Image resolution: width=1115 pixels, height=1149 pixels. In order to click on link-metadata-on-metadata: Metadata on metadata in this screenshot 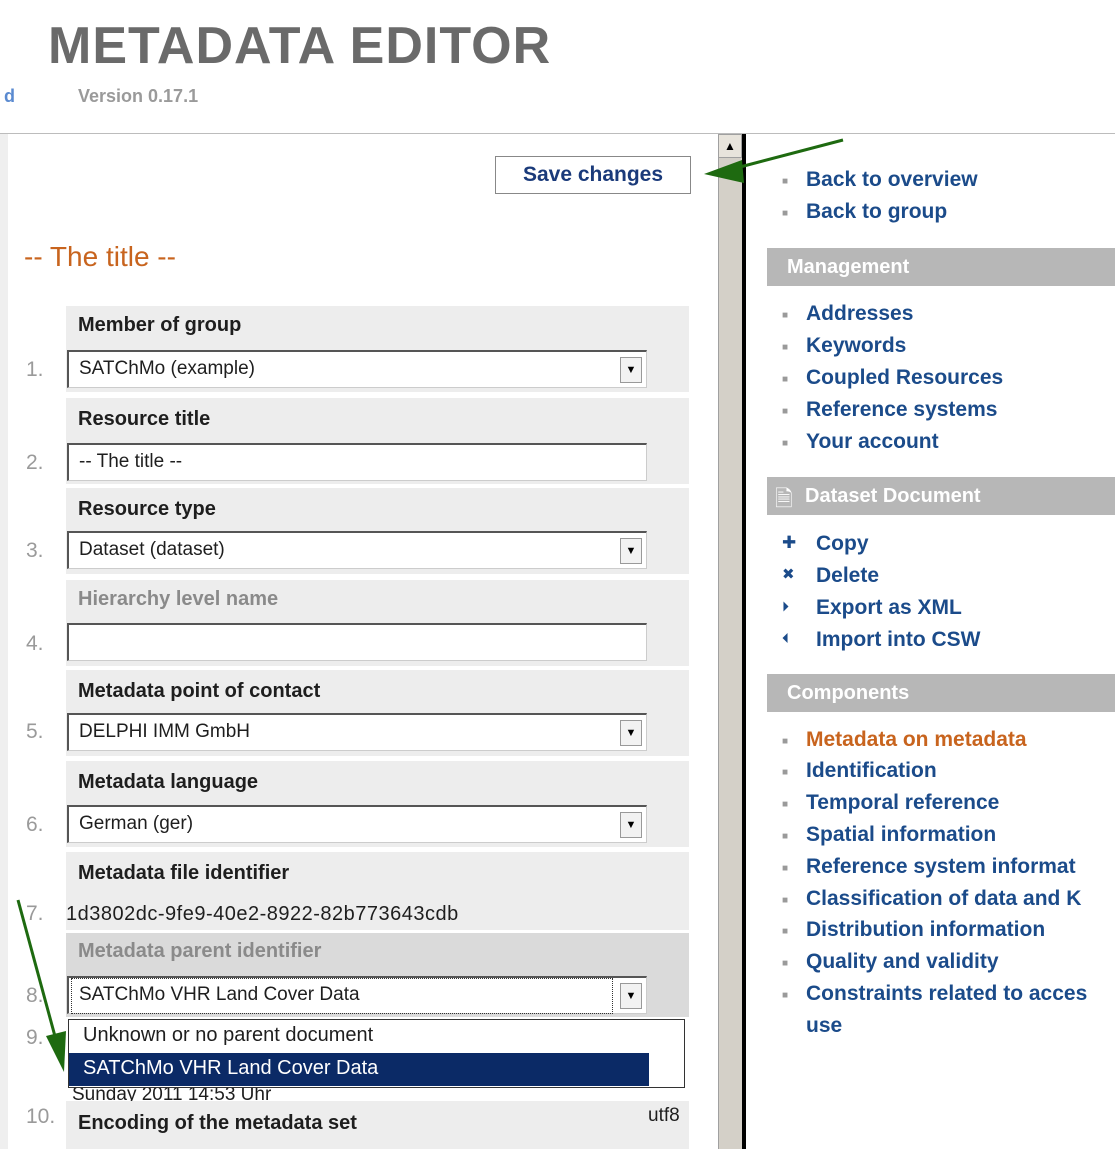, I will do `click(916, 740)`.